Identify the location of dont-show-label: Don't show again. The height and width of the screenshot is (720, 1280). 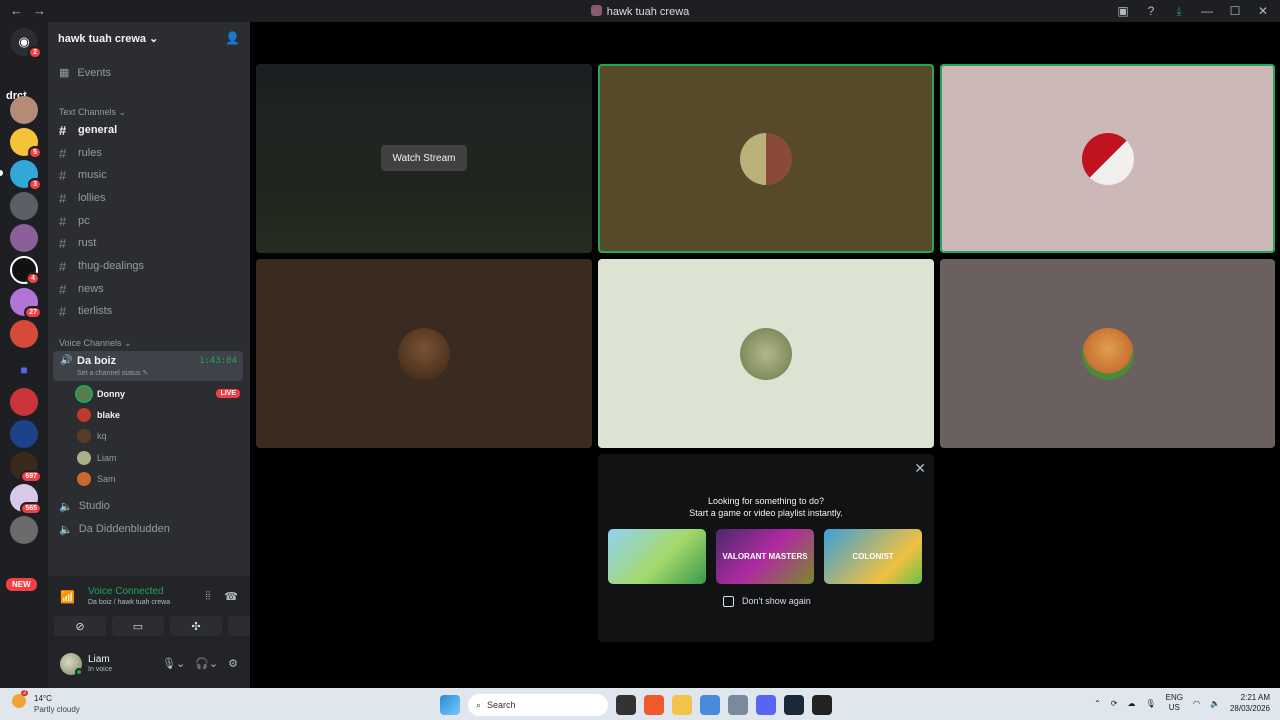
(776, 601).